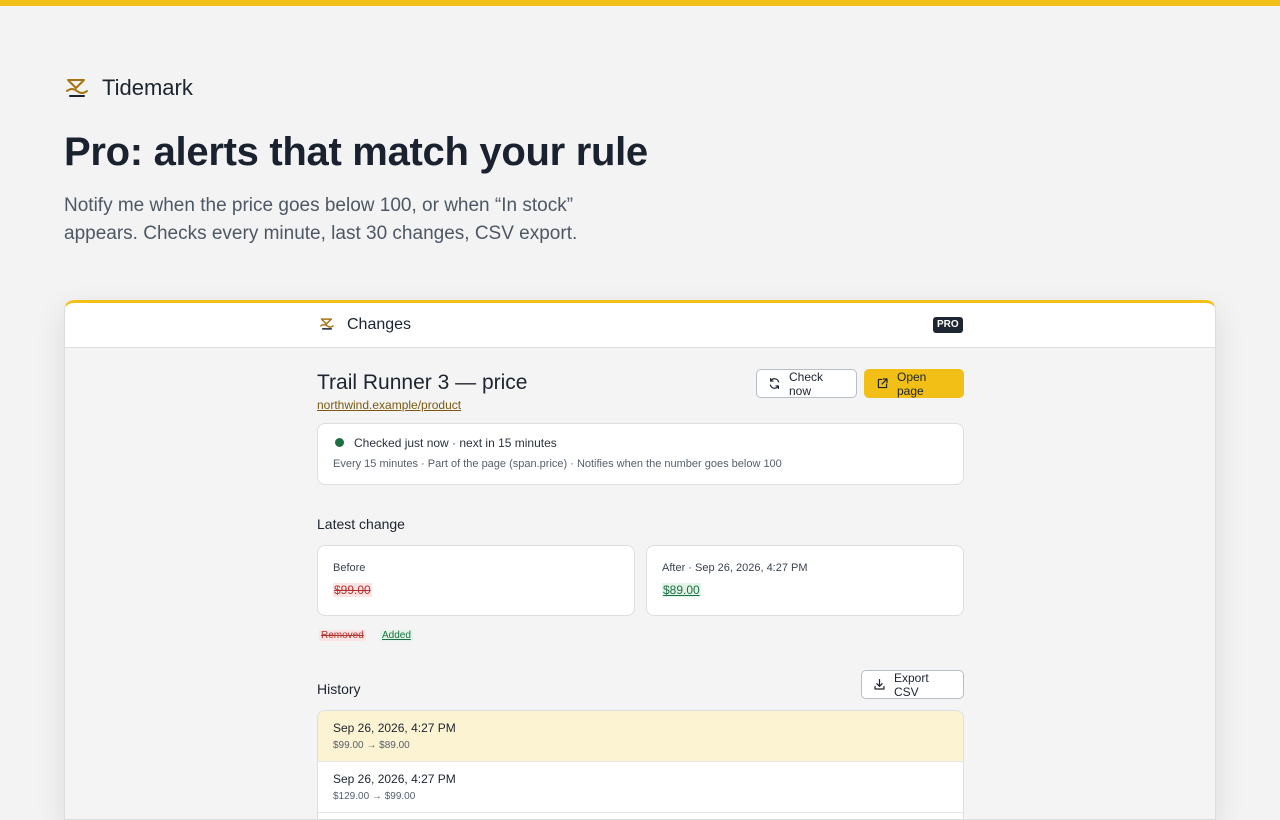 The image size is (1280, 820). I want to click on diff-before-value: $99.00, so click(352, 590).